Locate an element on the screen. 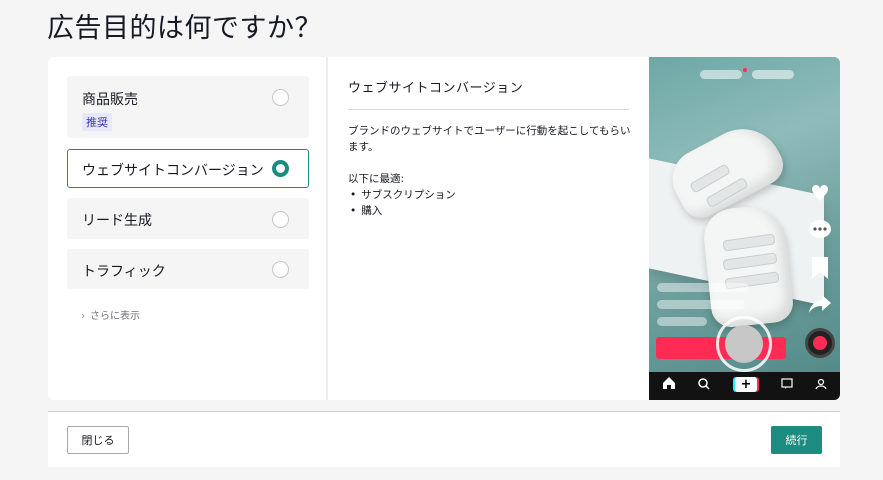 The height and width of the screenshot is (480, 883). best-for-list: サブスクリプション 購入 is located at coordinates (403, 203).